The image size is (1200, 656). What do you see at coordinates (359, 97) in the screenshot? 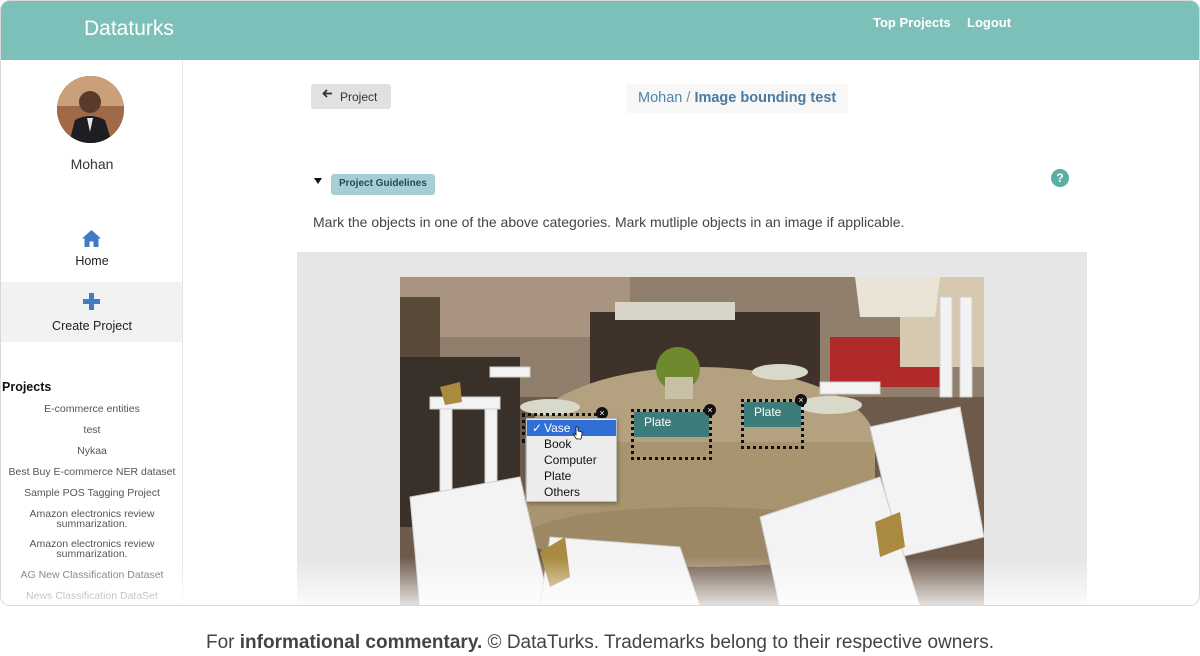
I see `back-button-label: Project` at bounding box center [359, 97].